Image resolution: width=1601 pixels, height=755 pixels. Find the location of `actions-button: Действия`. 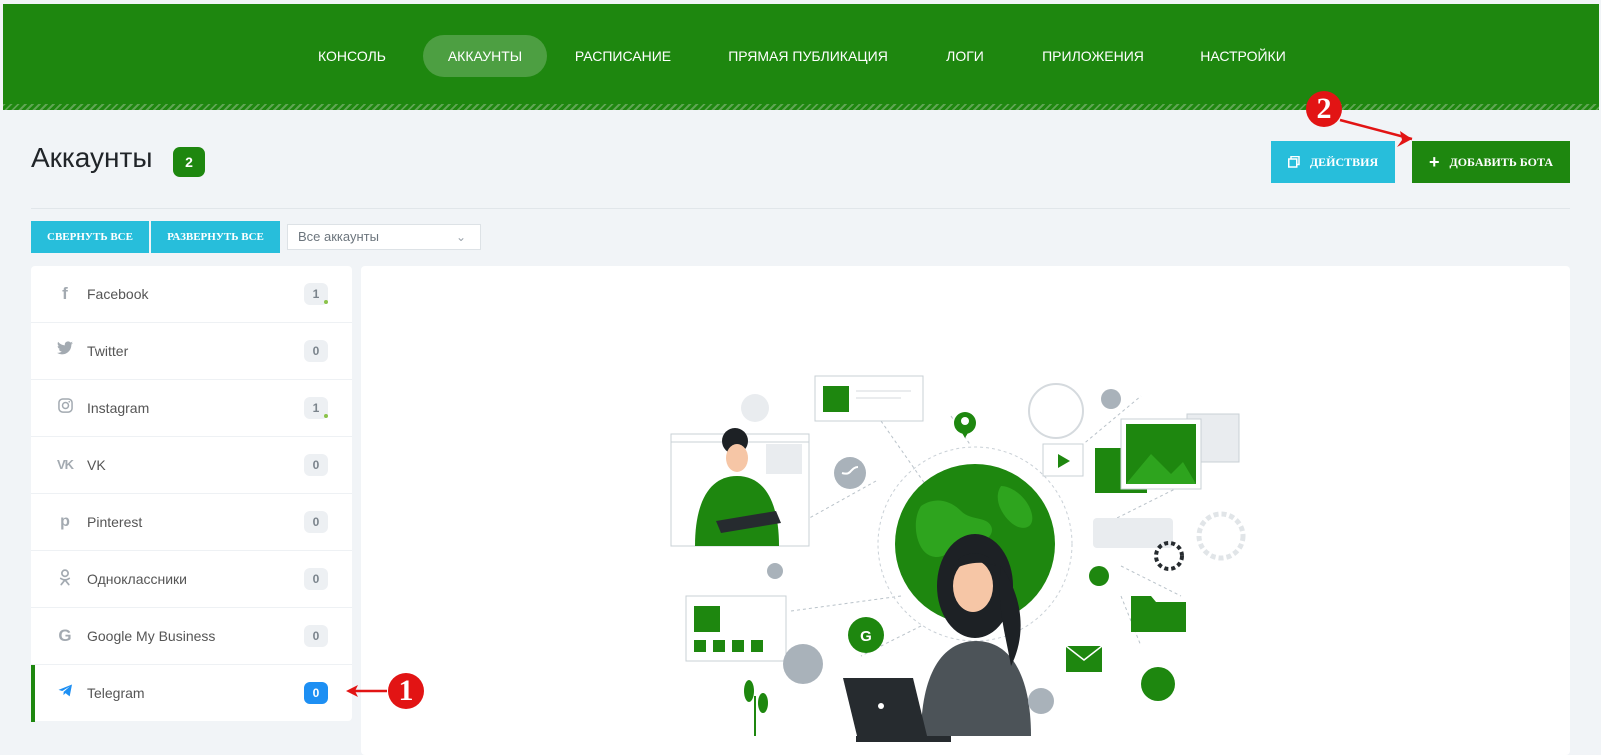

actions-button: Действия is located at coordinates (1333, 162).